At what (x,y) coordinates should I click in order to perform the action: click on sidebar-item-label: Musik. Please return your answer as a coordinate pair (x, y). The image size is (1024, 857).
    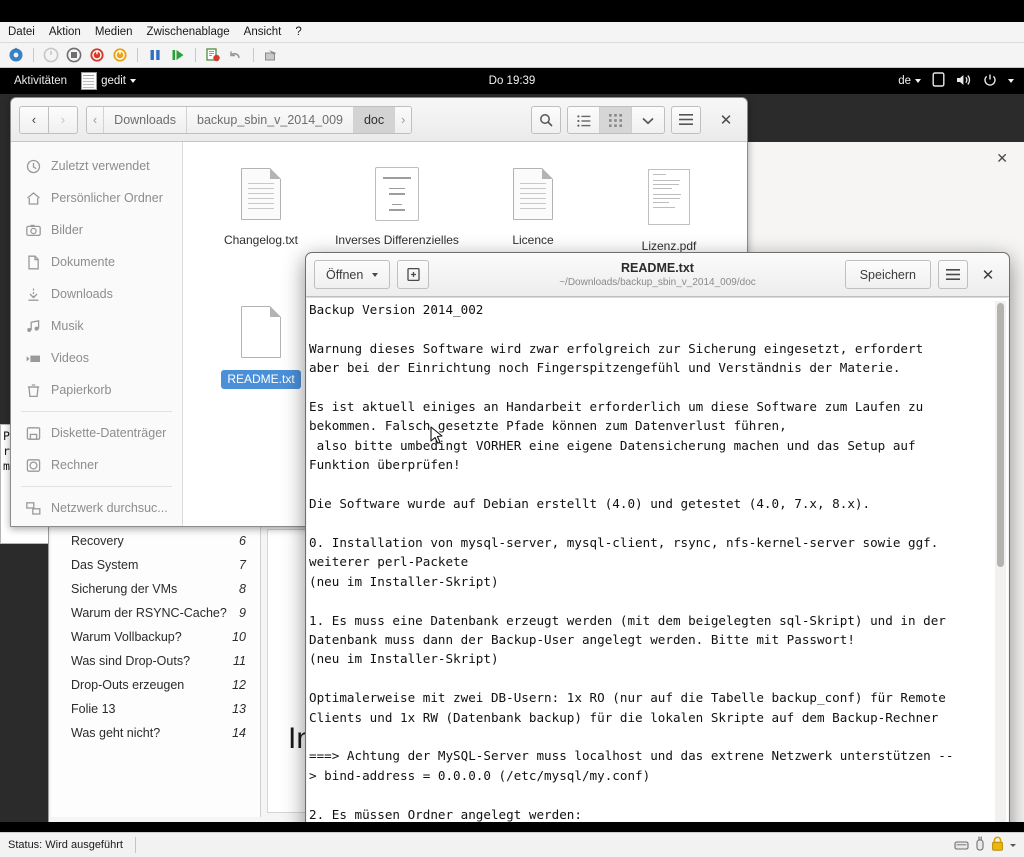
    Looking at the image, I should click on (67, 326).